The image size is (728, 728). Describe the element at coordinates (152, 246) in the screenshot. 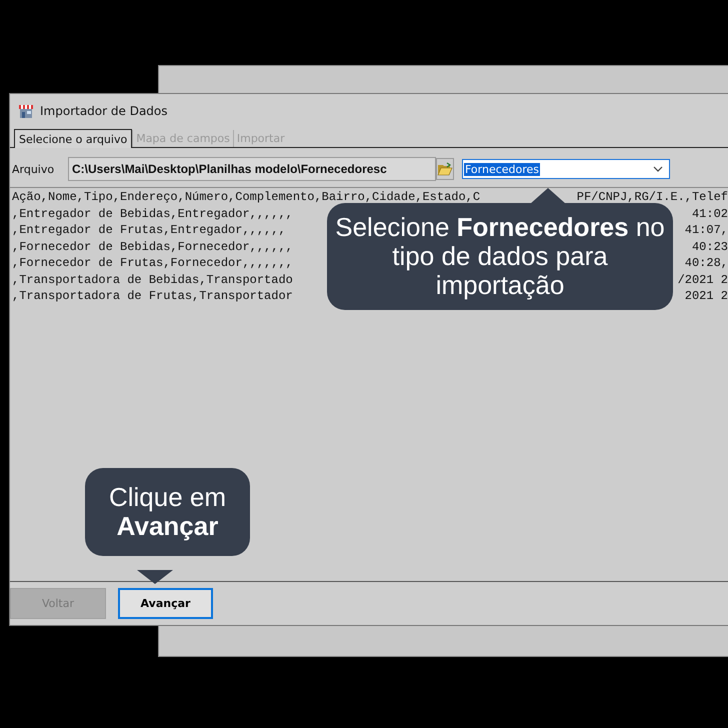

I see `preview-line: ,Fornecedor de Bebidas,Fornecedor,,,,,,` at that location.